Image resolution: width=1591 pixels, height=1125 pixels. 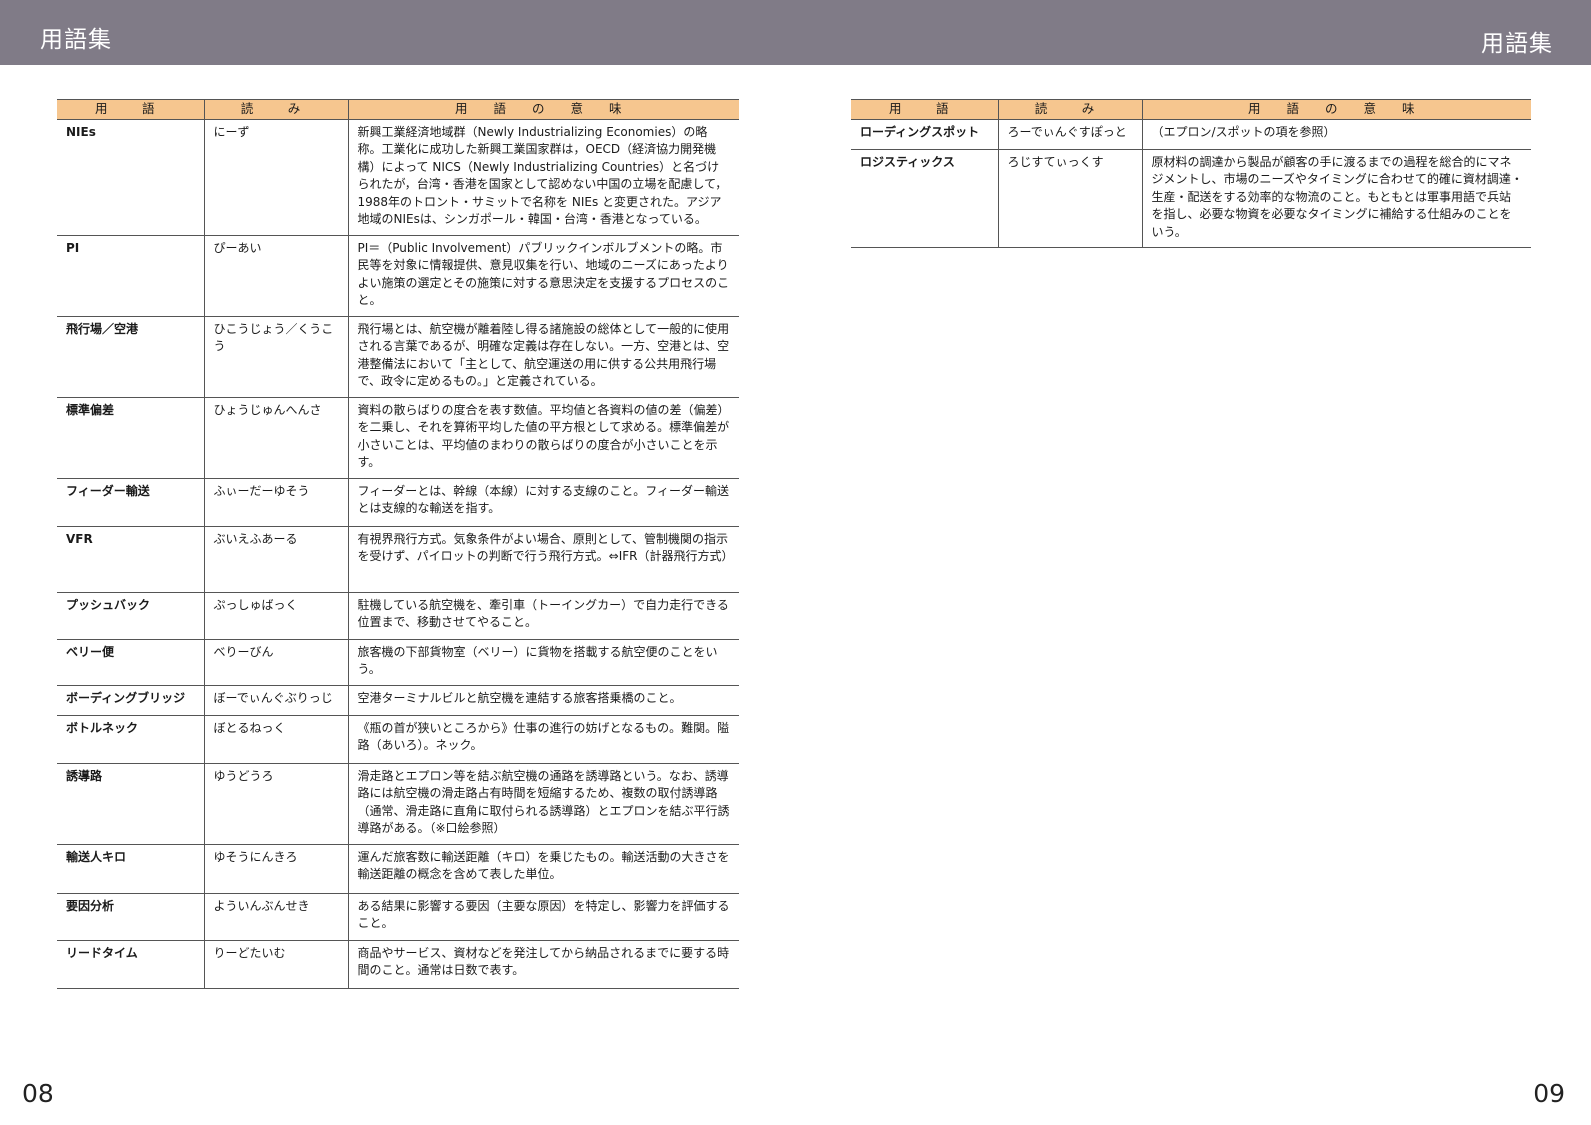 I want to click on reading-cell: ぼーでぃんぐぶりっじ, so click(x=275, y=700).